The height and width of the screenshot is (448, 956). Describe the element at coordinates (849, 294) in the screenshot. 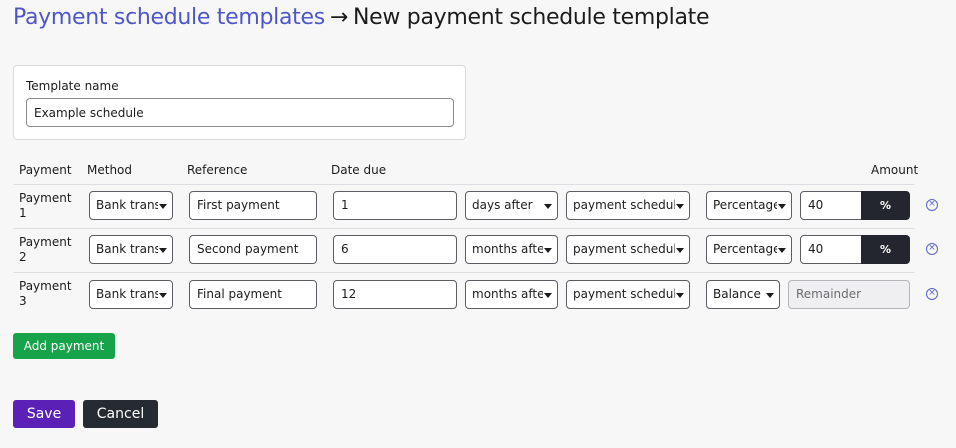

I see `remainder-input: Remainder` at that location.